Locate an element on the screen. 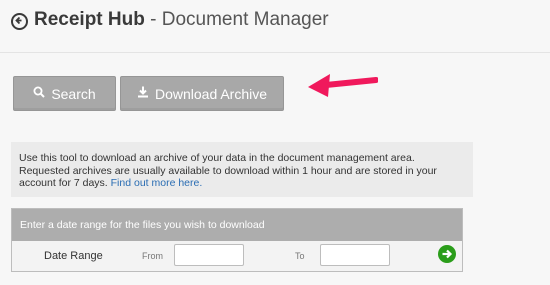 This screenshot has width=550, height=285. back-icon is located at coordinates (19, 21).